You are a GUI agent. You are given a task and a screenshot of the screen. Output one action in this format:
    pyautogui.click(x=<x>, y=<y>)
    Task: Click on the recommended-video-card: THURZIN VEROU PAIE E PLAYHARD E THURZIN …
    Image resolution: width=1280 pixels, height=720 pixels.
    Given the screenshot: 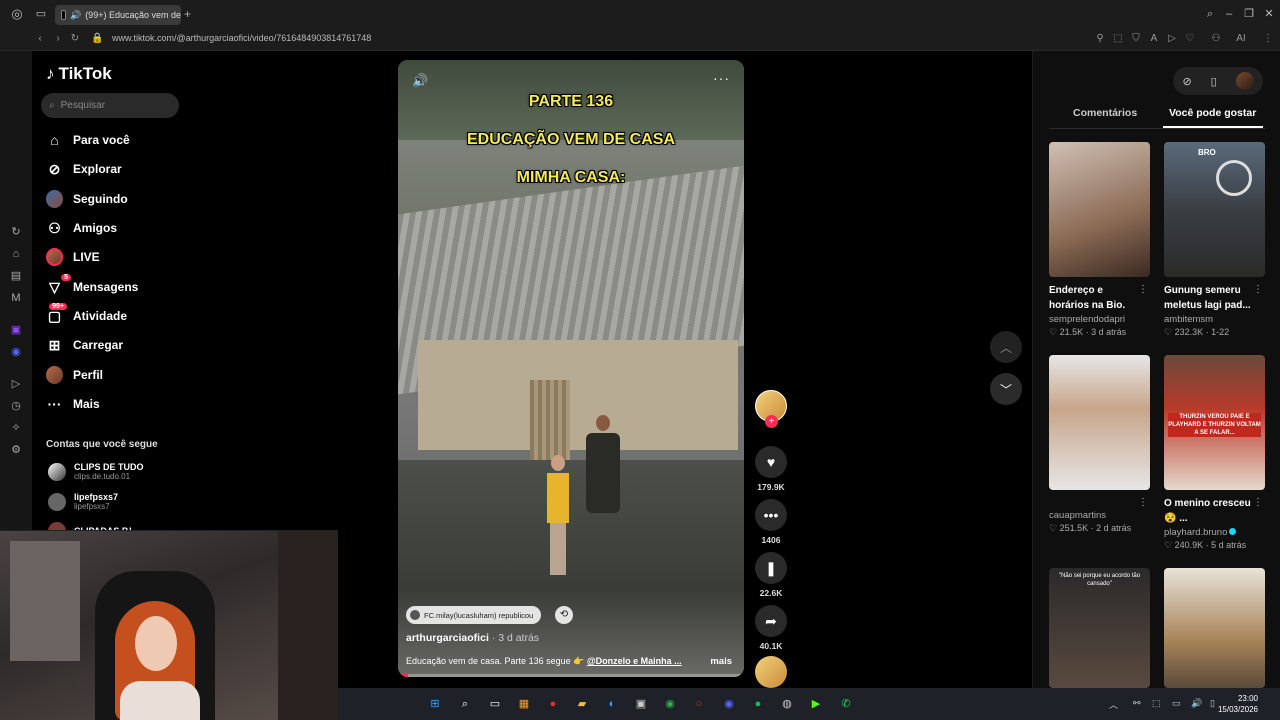 What is the action you would take?
    pyautogui.click(x=1214, y=453)
    